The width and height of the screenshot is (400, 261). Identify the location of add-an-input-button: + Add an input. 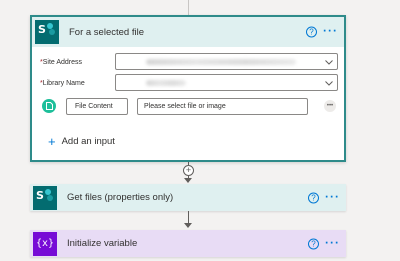
(81, 141).